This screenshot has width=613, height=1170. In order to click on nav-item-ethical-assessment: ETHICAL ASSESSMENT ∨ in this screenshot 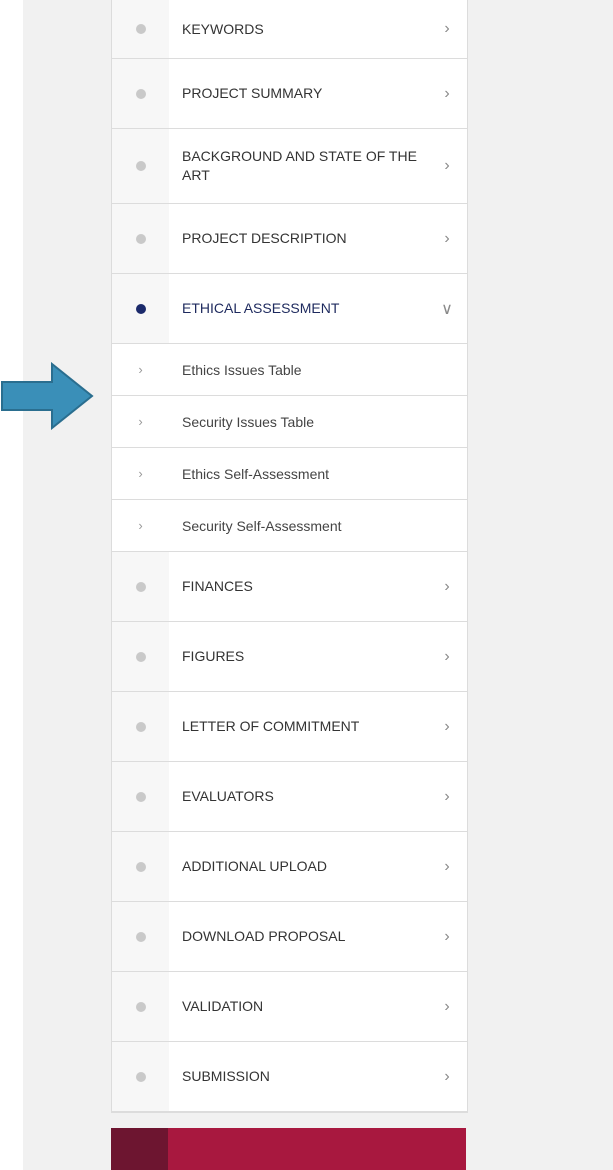, I will do `click(289, 309)`.